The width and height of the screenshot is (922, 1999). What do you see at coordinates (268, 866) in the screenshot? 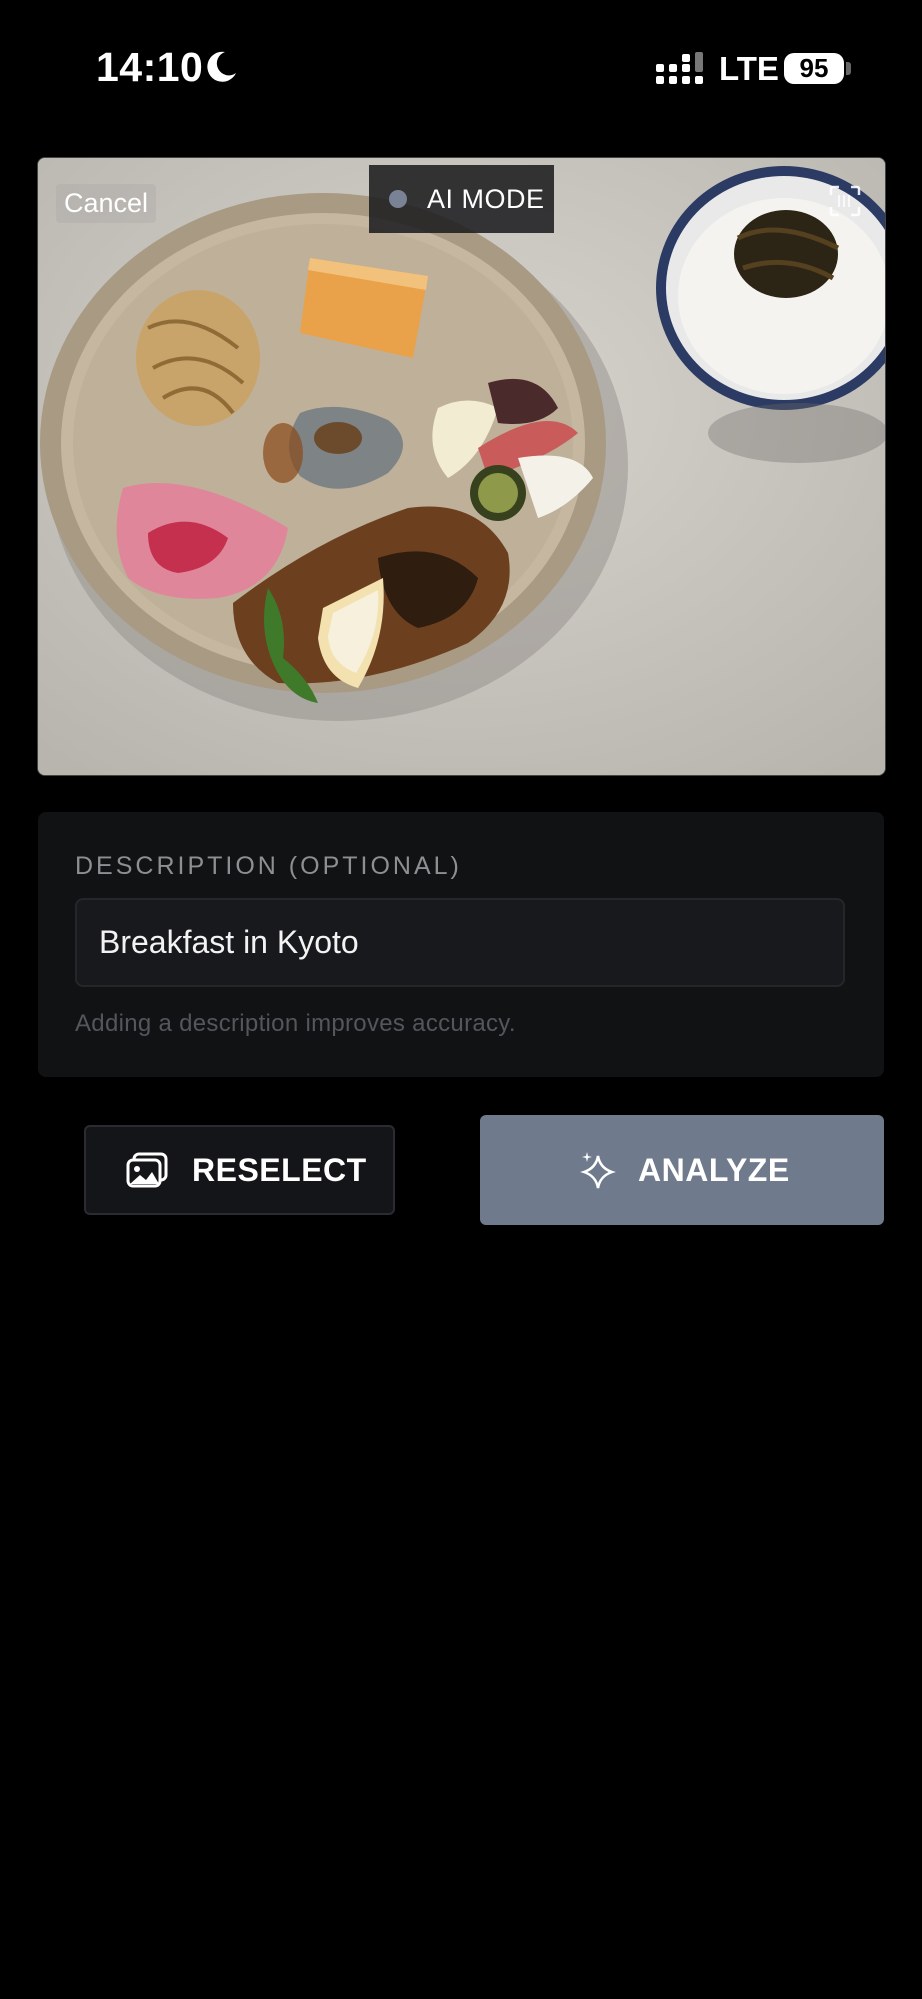
I see `description-title: DESCRIPTION (OPTIONAL)` at bounding box center [268, 866].